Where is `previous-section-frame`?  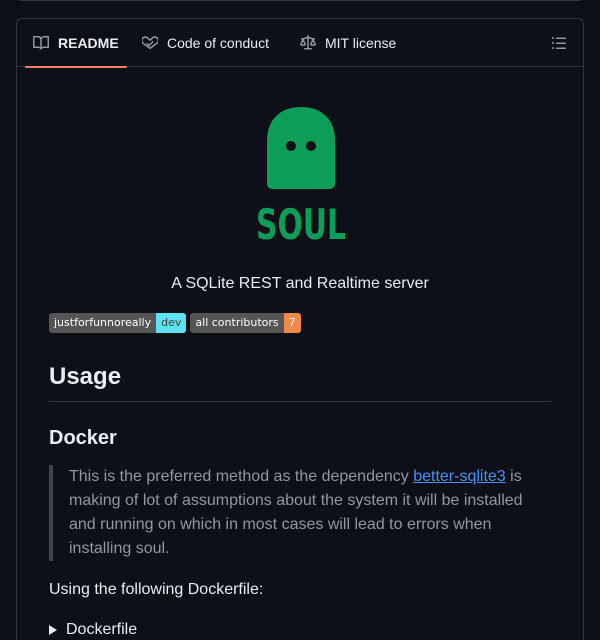
previous-section-frame is located at coordinates (300, 0).